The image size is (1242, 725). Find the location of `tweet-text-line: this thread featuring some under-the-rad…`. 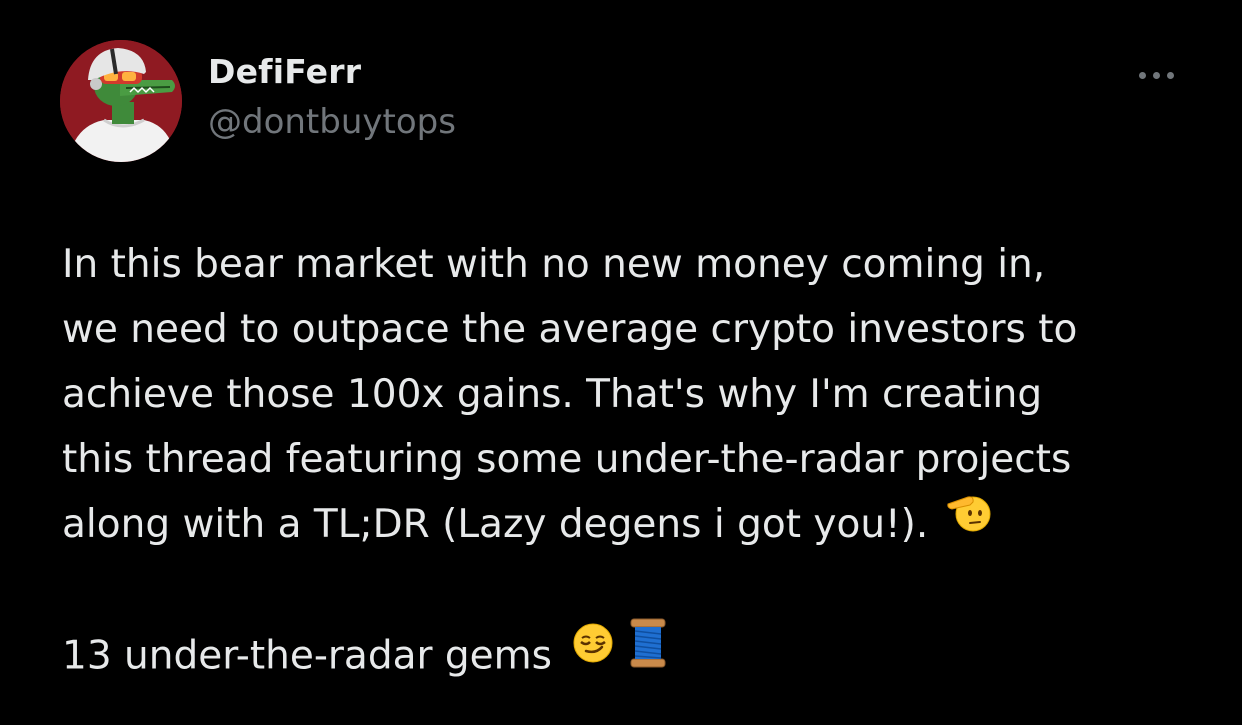

tweet-text-line: this thread featuring some under-the-rad… is located at coordinates (567, 459).